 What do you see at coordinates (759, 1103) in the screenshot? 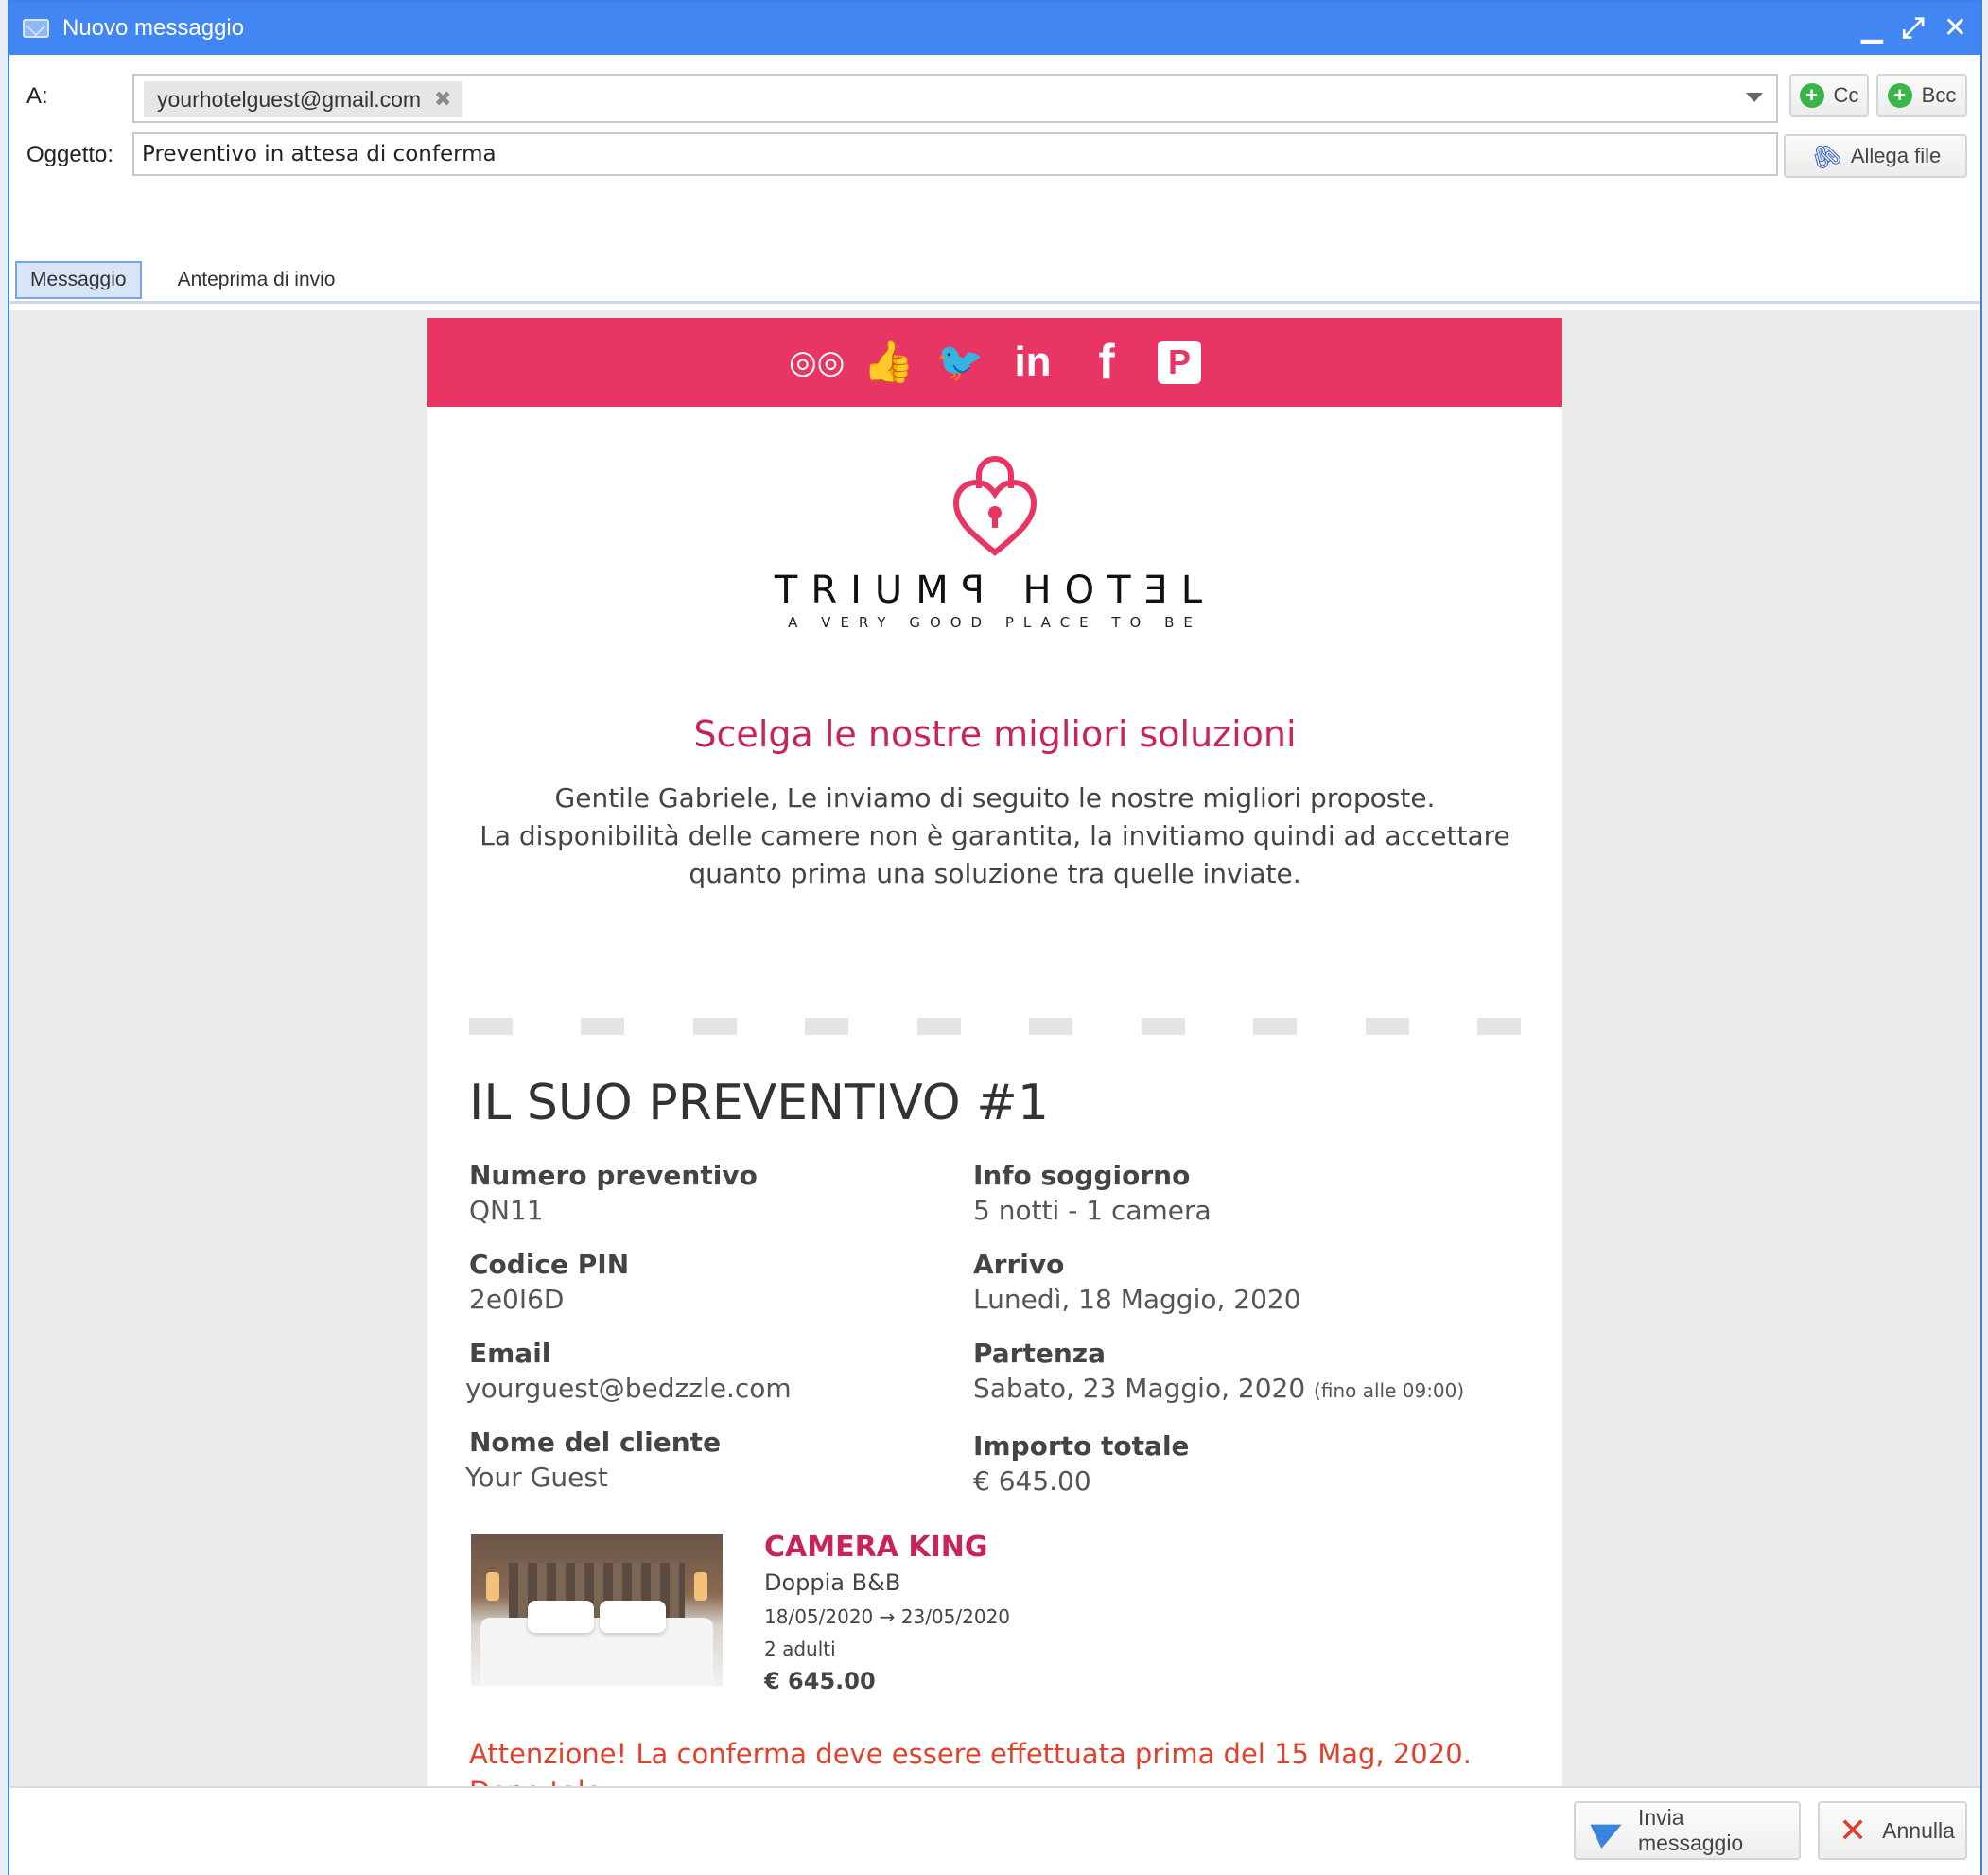
I see `quote-title: IL SUO PREVENTIVO #1` at bounding box center [759, 1103].